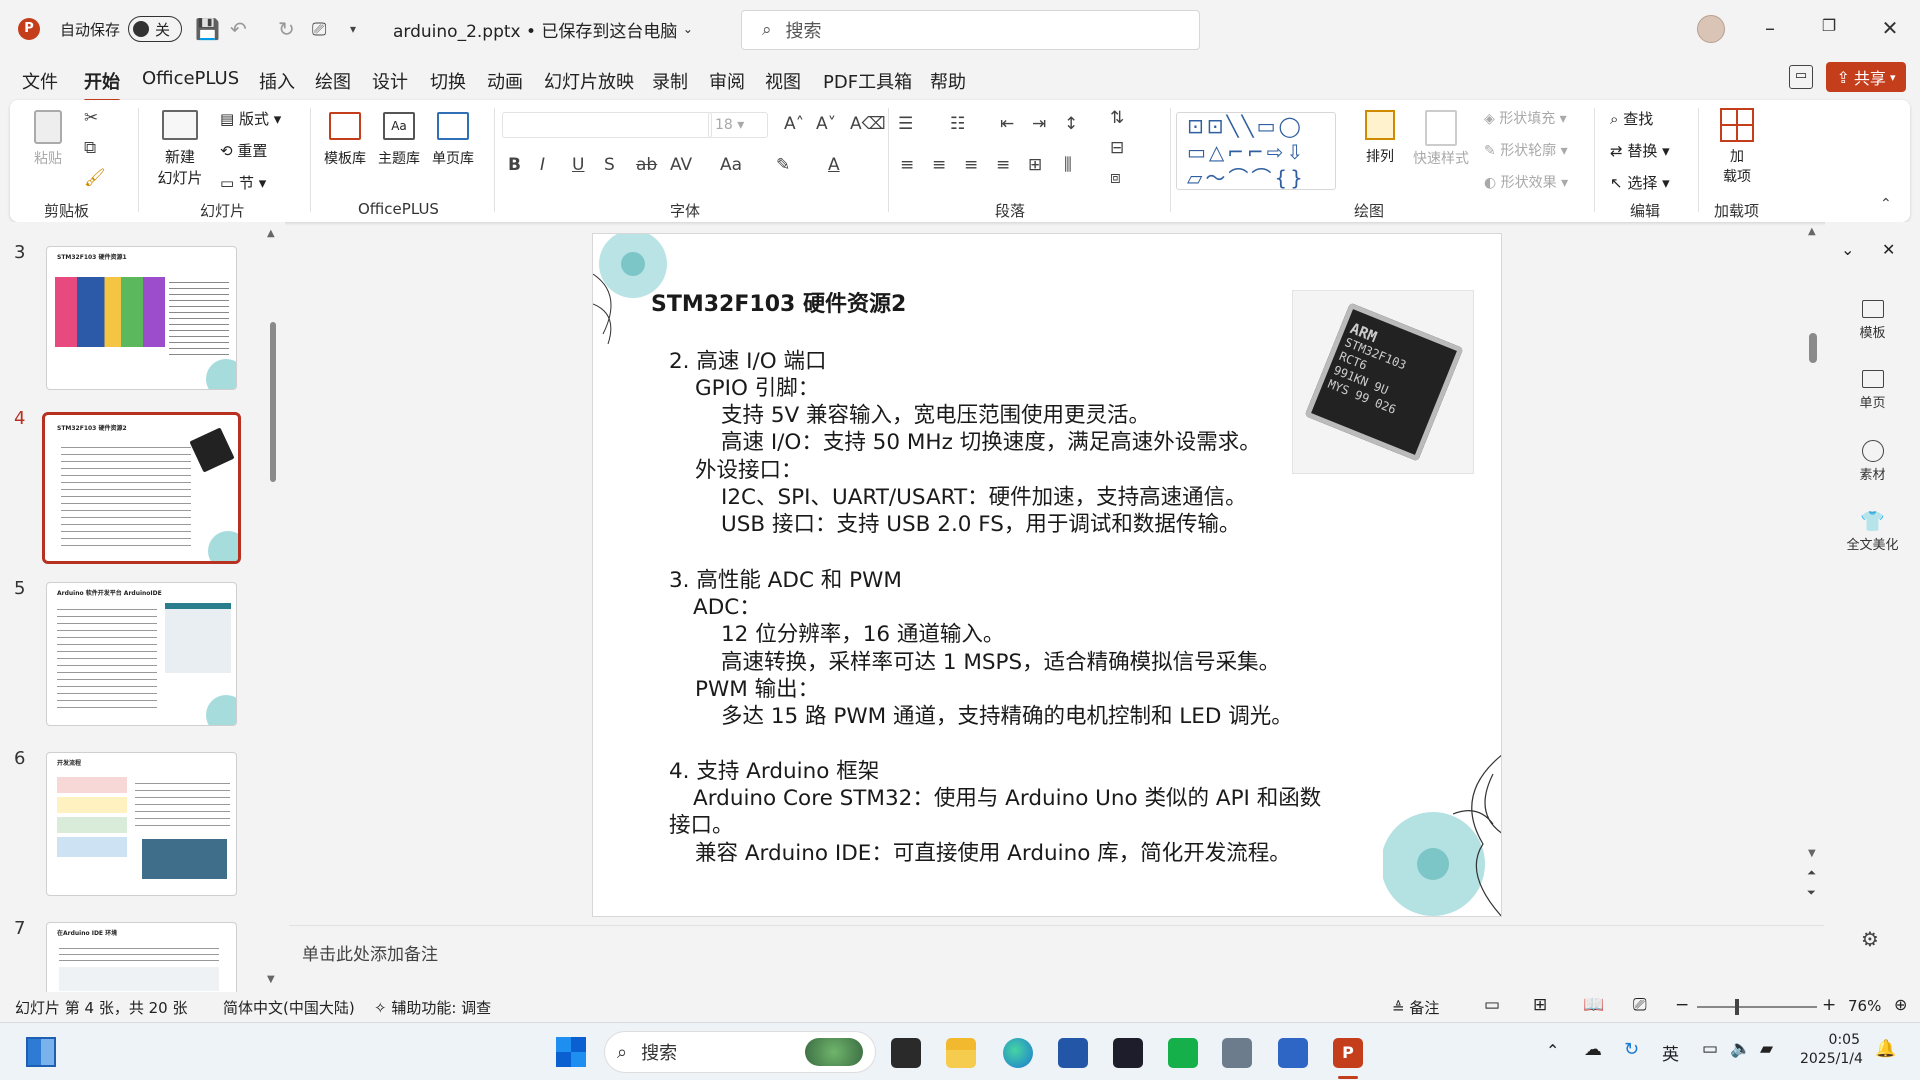 The width and height of the screenshot is (1920, 1080). What do you see at coordinates (1631, 1049) in the screenshot?
I see `sync-icon: ↻` at bounding box center [1631, 1049].